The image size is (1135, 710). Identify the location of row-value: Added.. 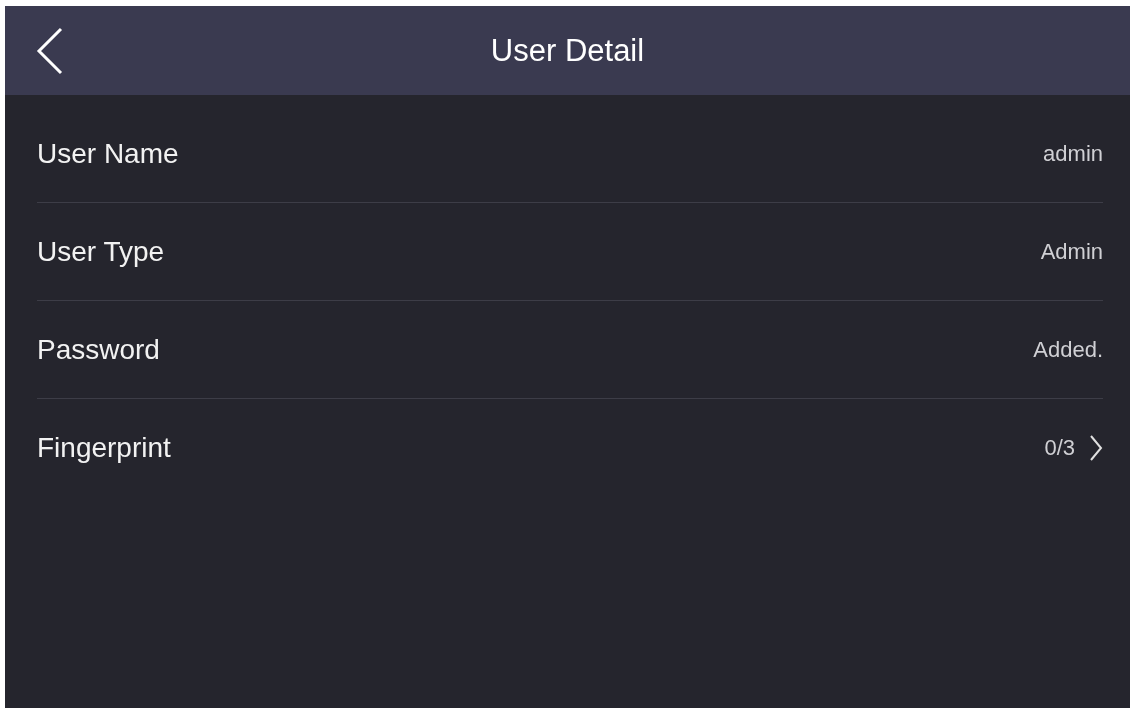
(1068, 349).